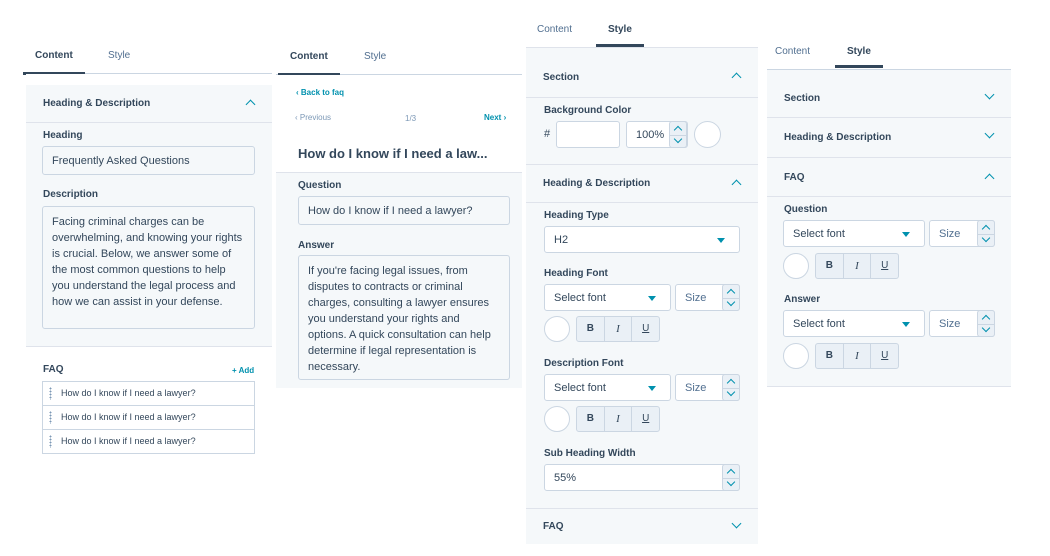  What do you see at coordinates (986, 323) in the screenshot?
I see `answer-size-stepper` at bounding box center [986, 323].